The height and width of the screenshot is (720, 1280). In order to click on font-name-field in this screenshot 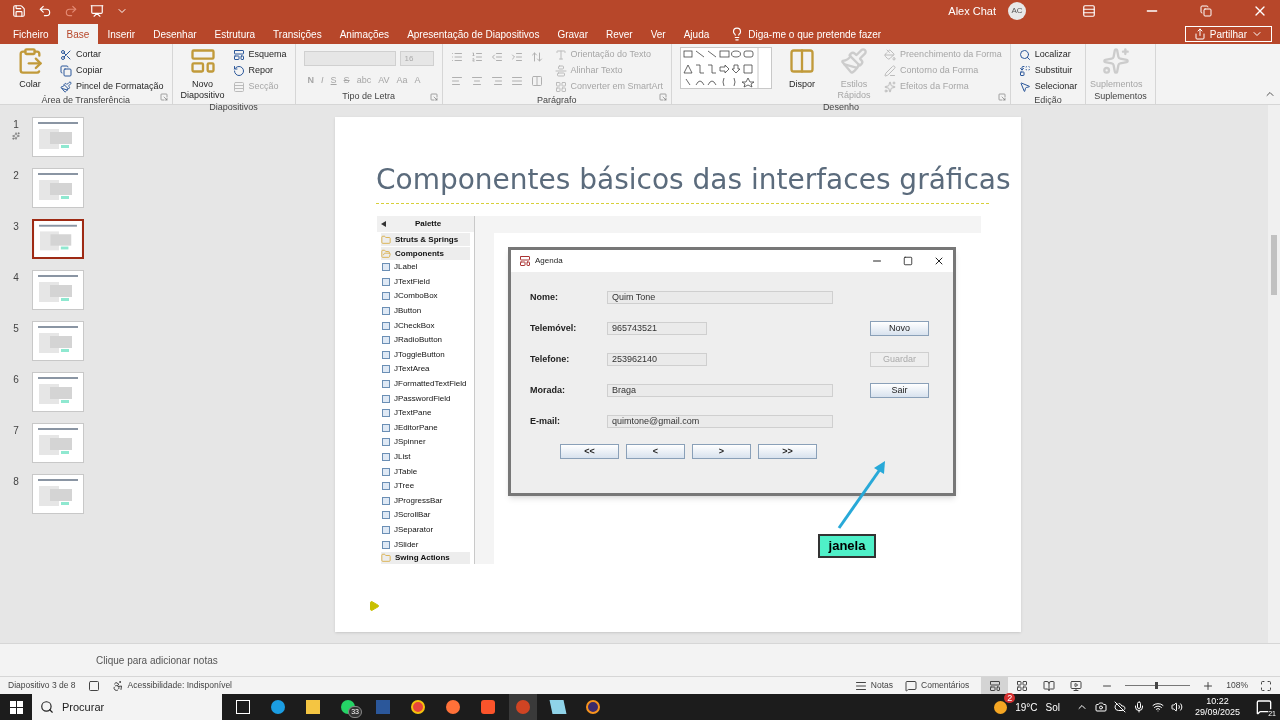, I will do `click(349, 58)`.